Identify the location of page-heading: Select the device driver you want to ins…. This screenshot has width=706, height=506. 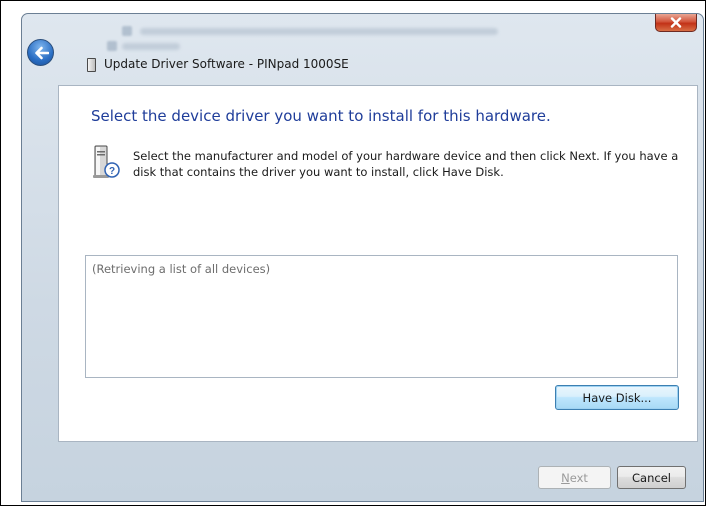
(321, 116).